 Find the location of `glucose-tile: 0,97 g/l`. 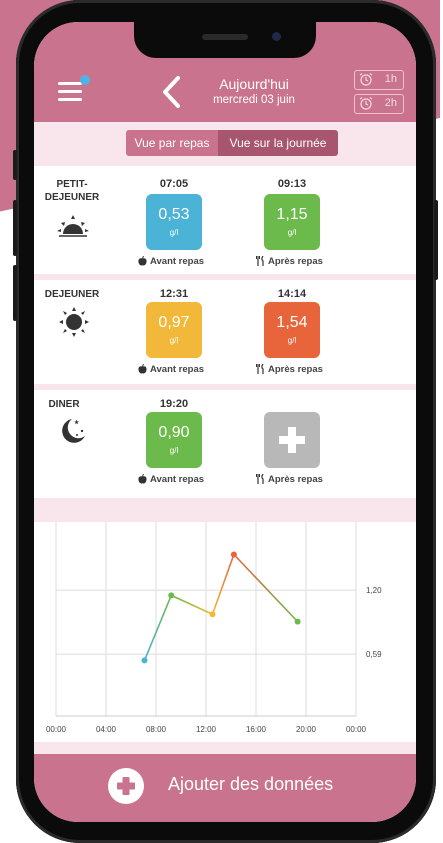

glucose-tile: 0,97 g/l is located at coordinates (174, 330).